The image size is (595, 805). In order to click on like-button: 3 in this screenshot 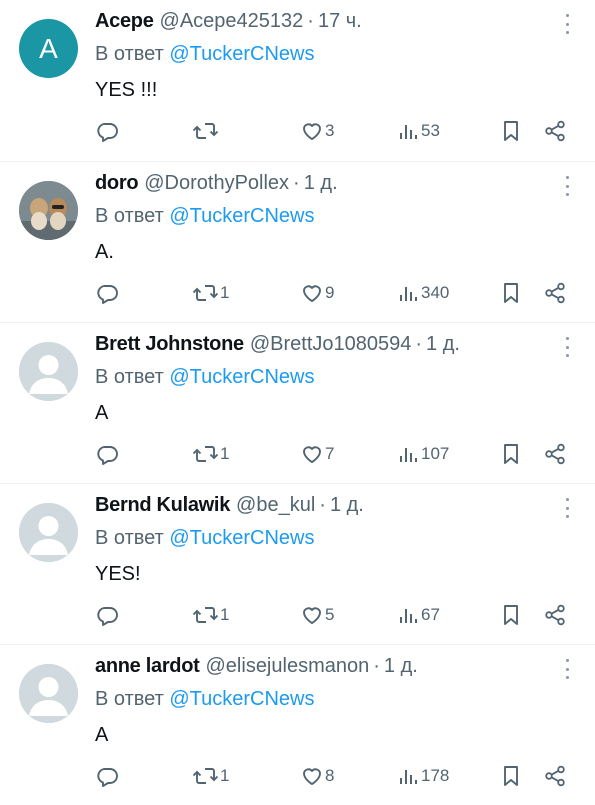, I will do `click(317, 131)`.